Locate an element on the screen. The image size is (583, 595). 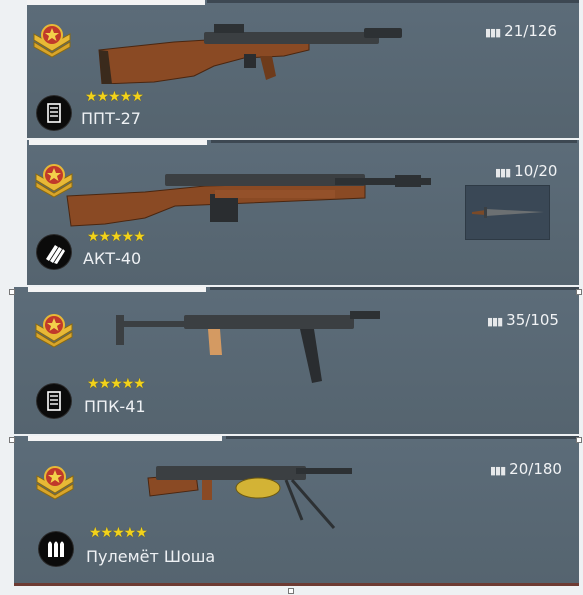
ammo-value: 20/180 is located at coordinates (535, 469).